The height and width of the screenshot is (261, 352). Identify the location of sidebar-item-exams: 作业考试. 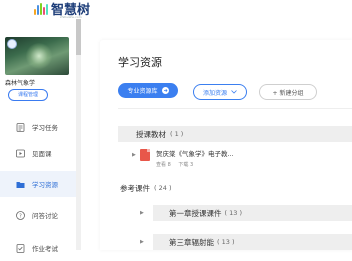
(38, 248).